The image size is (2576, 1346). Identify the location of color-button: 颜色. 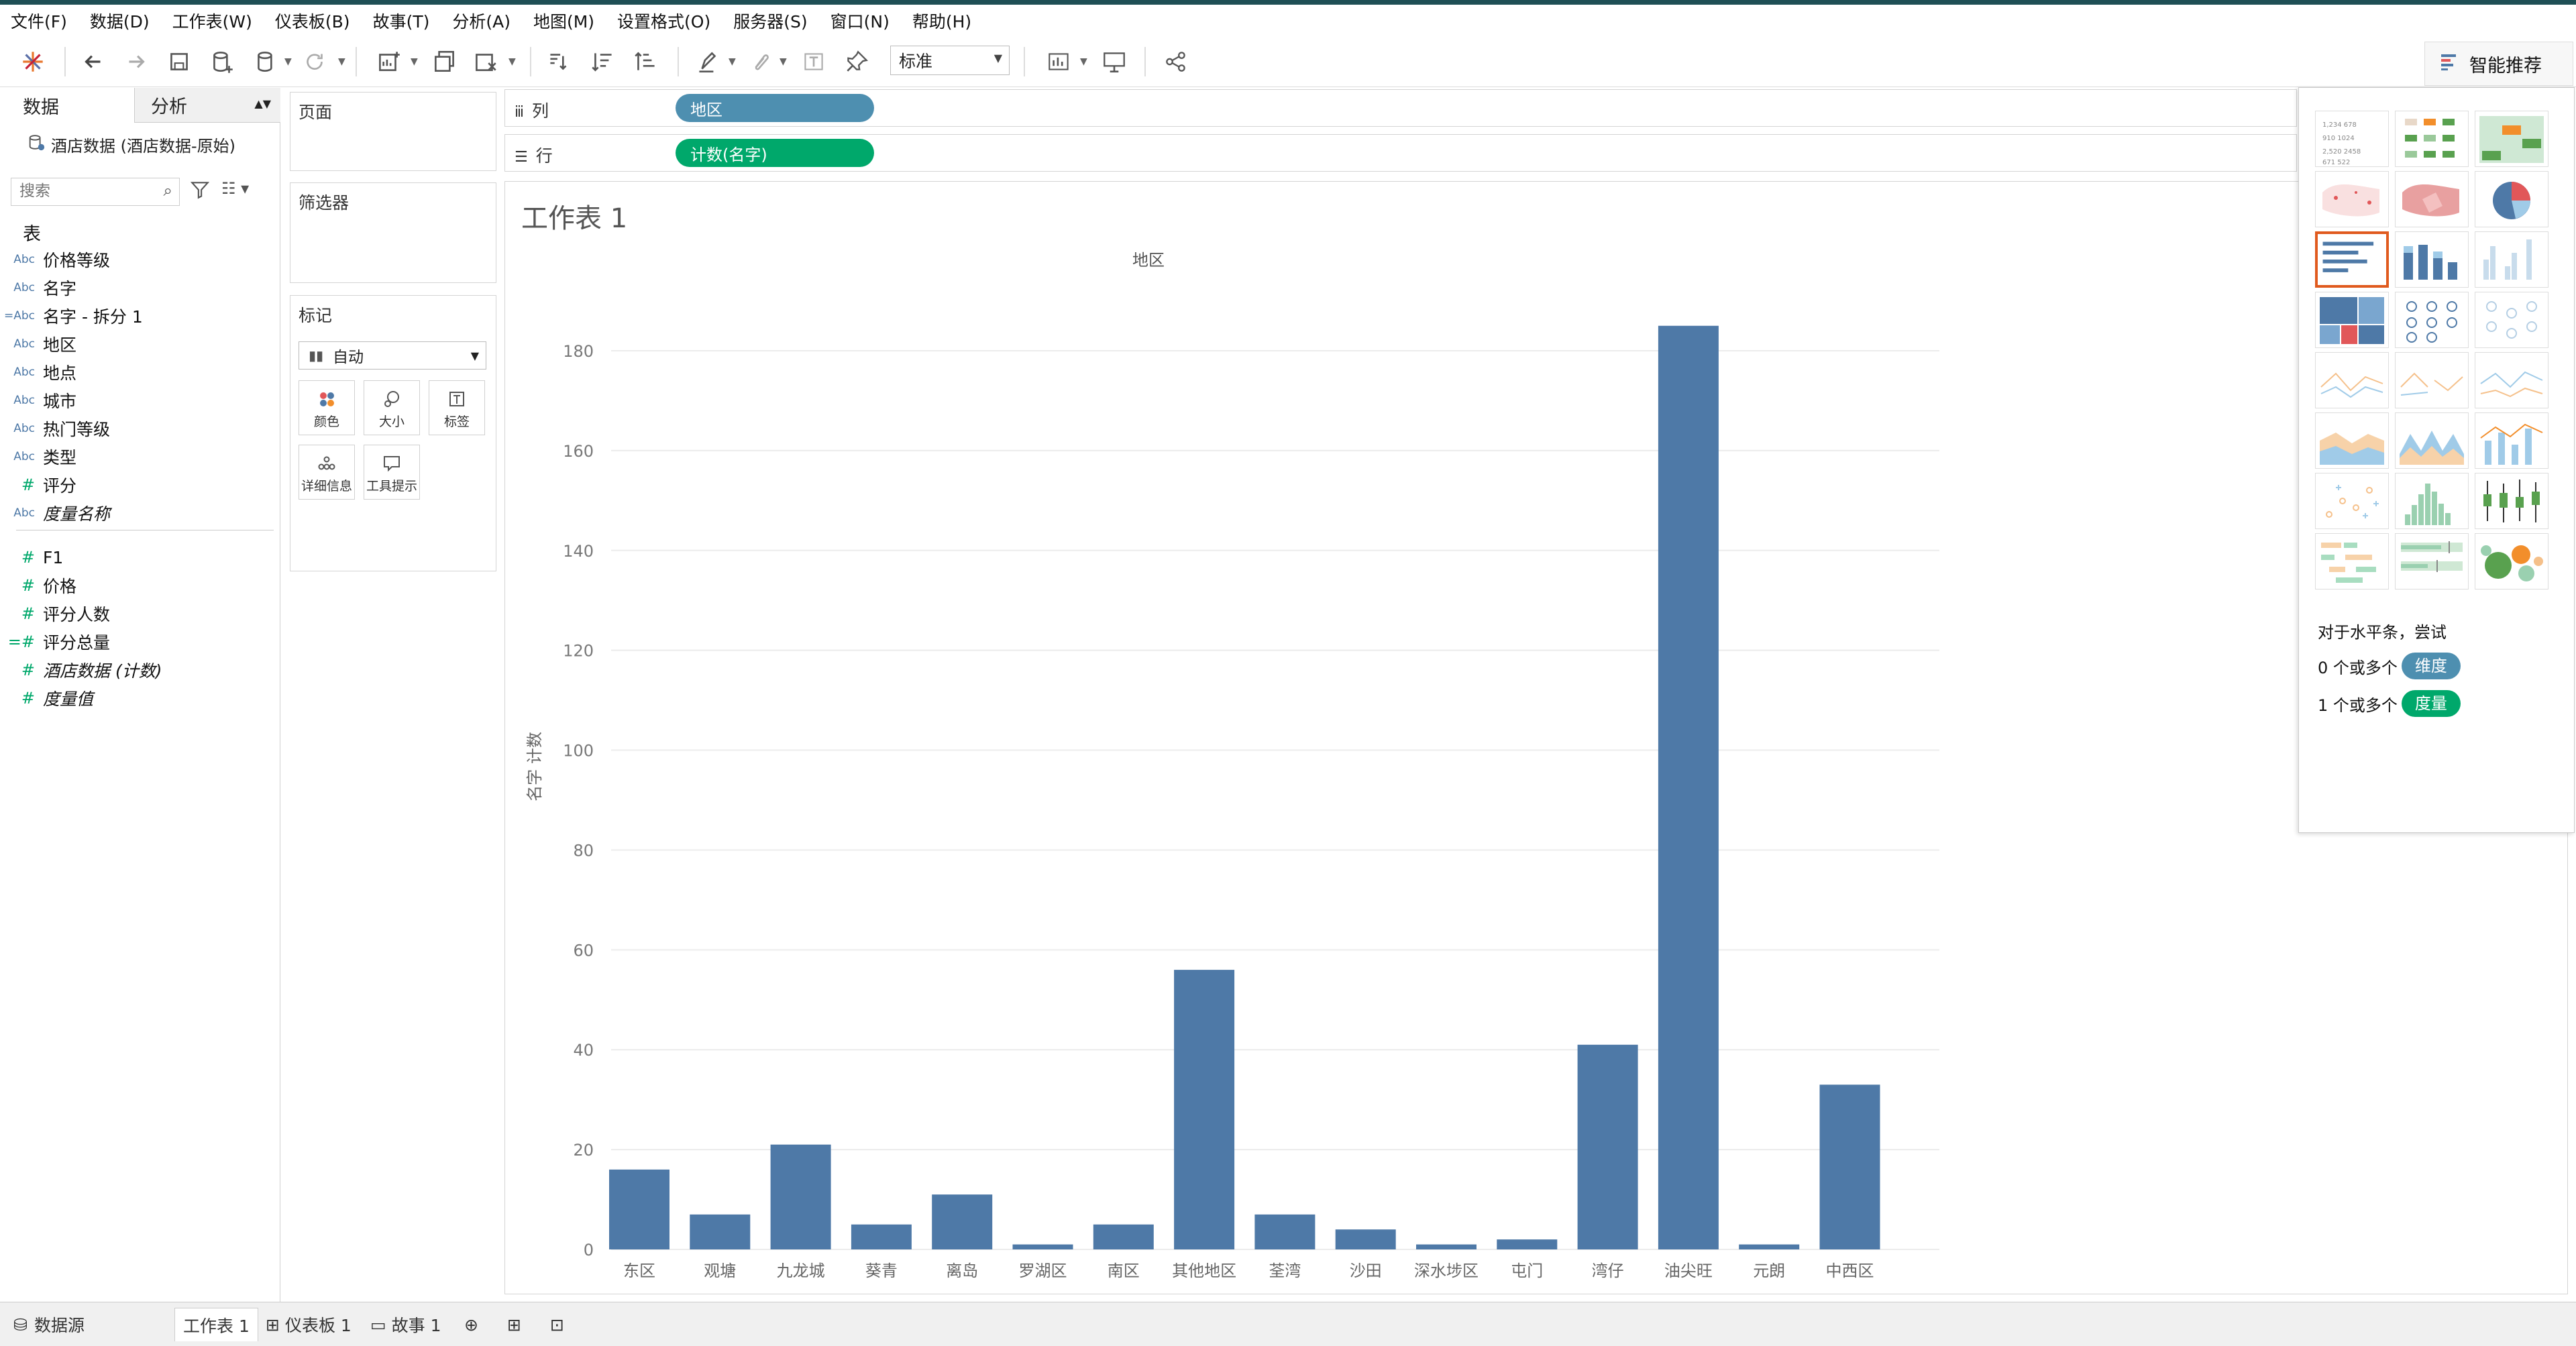
(327, 407).